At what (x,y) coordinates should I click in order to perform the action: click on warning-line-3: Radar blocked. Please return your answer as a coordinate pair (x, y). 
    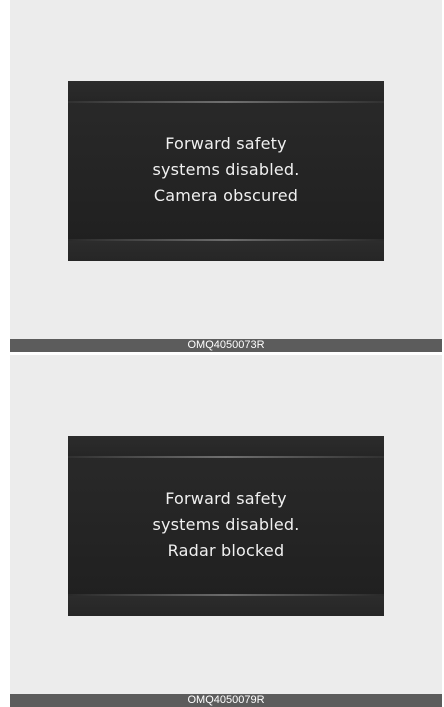
    Looking at the image, I should click on (226, 550).